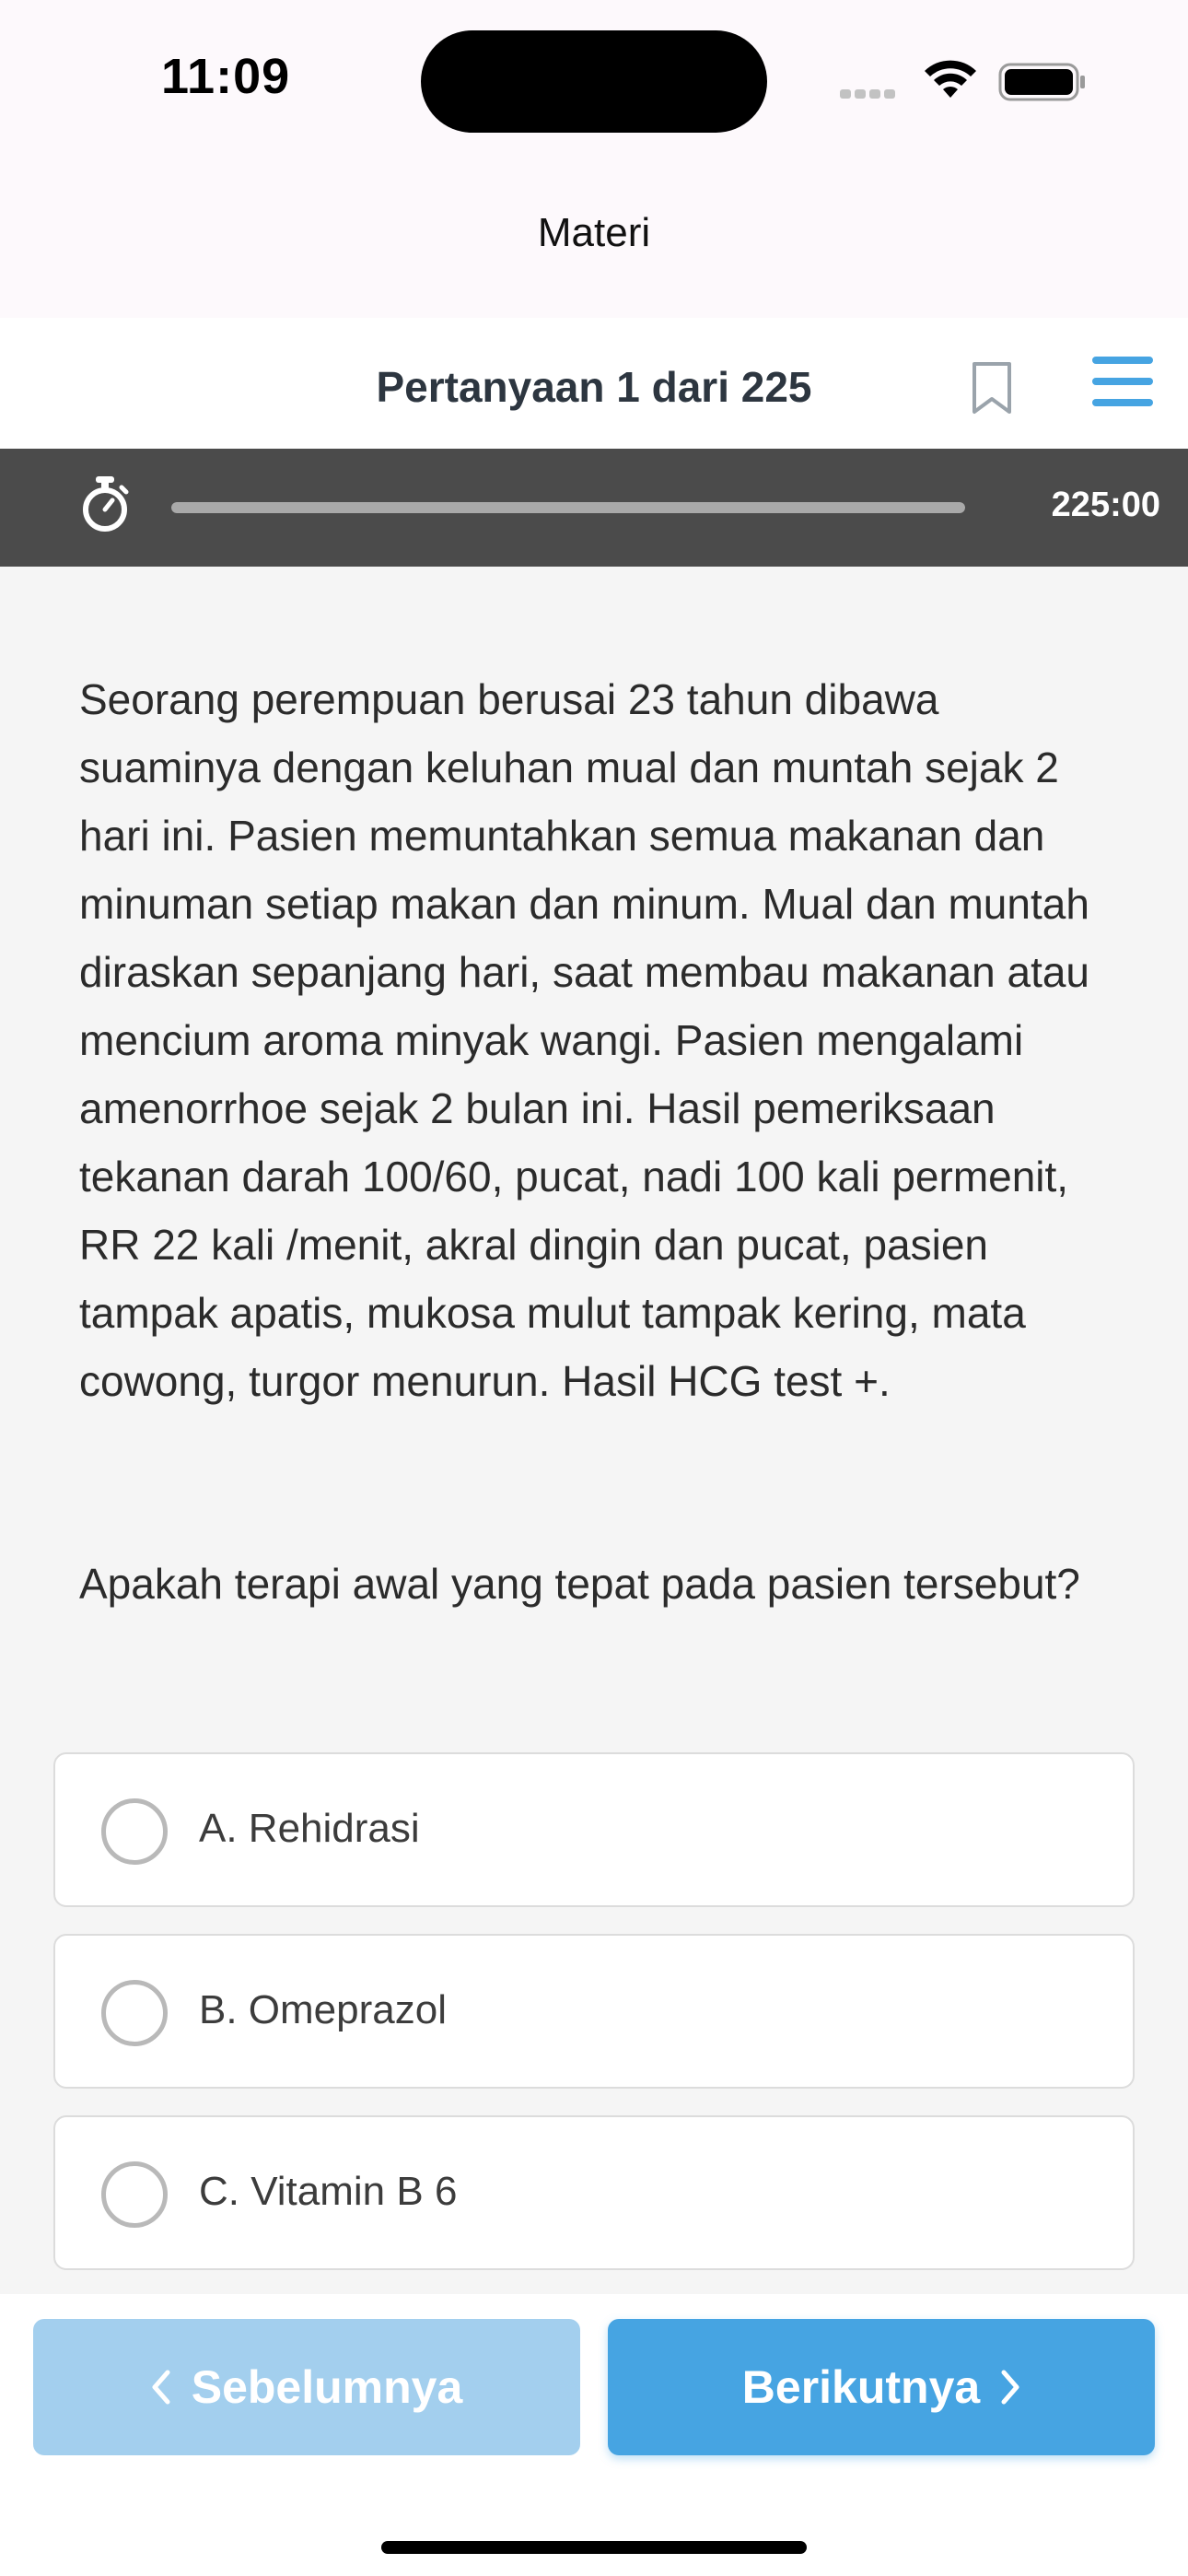  Describe the element at coordinates (869, 95) in the screenshot. I see `cellular-signal-icon` at that location.